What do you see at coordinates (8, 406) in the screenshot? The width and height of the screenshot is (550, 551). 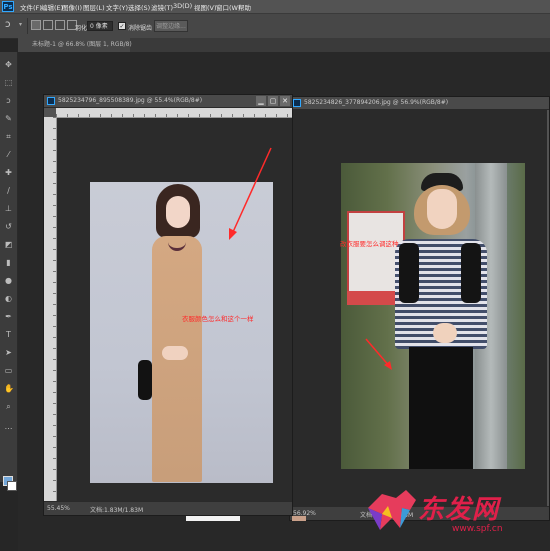 I see `zoom-tool-icon: ⌕` at bounding box center [8, 406].